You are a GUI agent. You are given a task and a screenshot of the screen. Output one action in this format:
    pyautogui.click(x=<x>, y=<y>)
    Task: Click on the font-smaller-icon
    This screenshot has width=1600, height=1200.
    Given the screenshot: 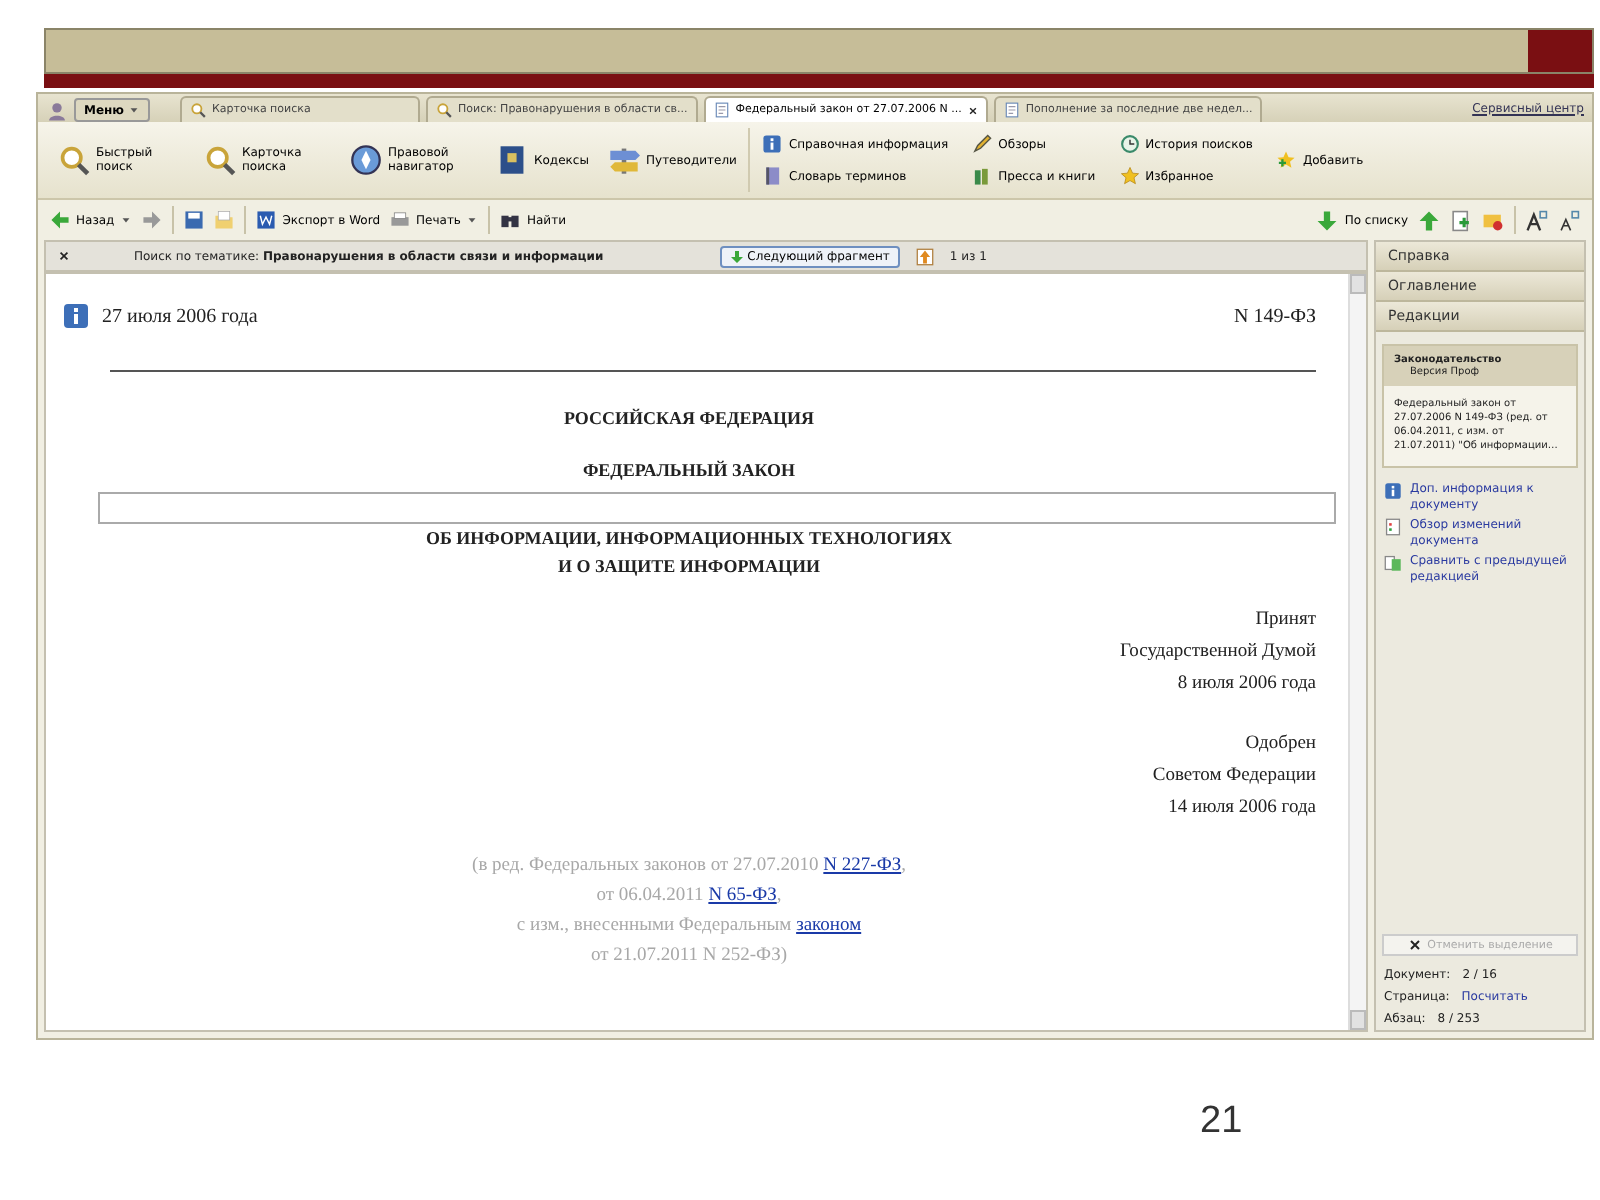 What is the action you would take?
    pyautogui.click(x=1569, y=220)
    